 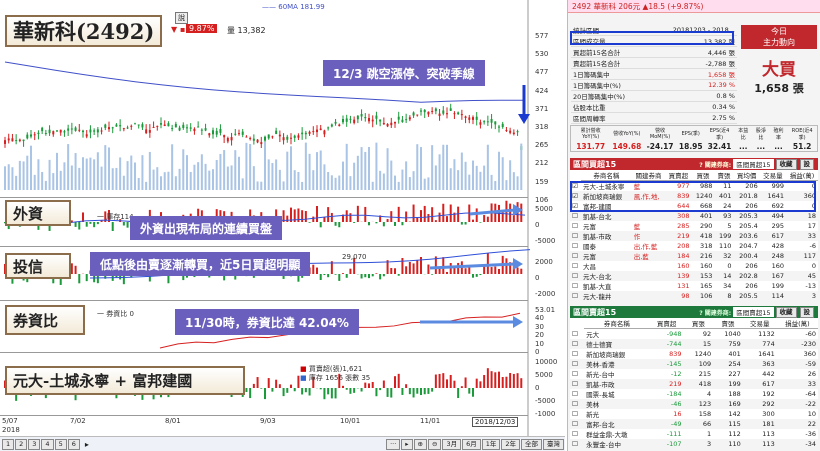 What do you see at coordinates (811, 236) in the screenshot?
I see `table-cell: 33` at bounding box center [811, 236].